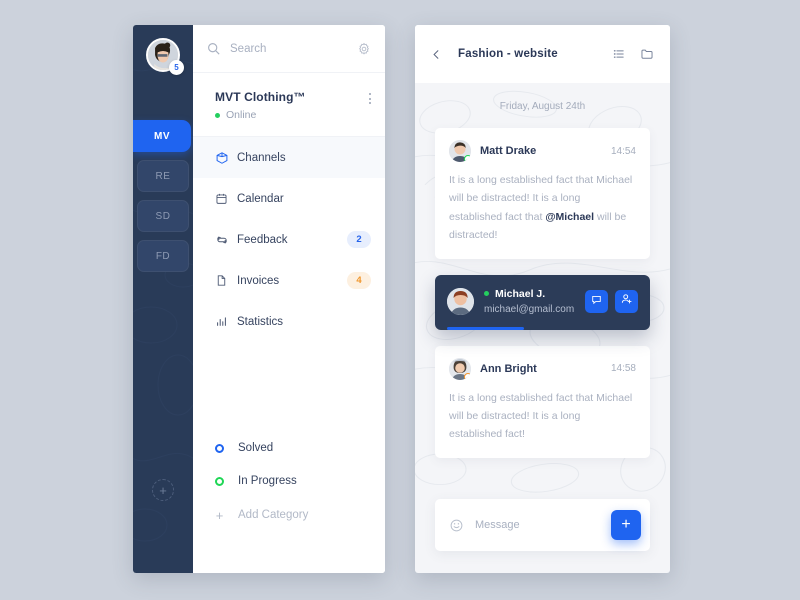 Image resolution: width=800 pixels, height=600 pixels. What do you see at coordinates (258, 280) in the screenshot?
I see `nav-item-label: Invoices` at bounding box center [258, 280].